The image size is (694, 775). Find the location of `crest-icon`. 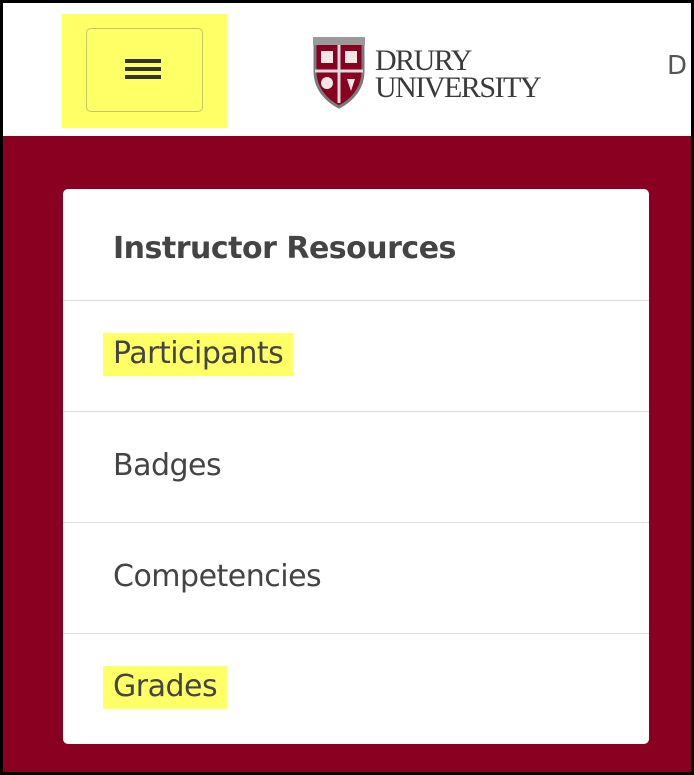

crest-icon is located at coordinates (339, 73).